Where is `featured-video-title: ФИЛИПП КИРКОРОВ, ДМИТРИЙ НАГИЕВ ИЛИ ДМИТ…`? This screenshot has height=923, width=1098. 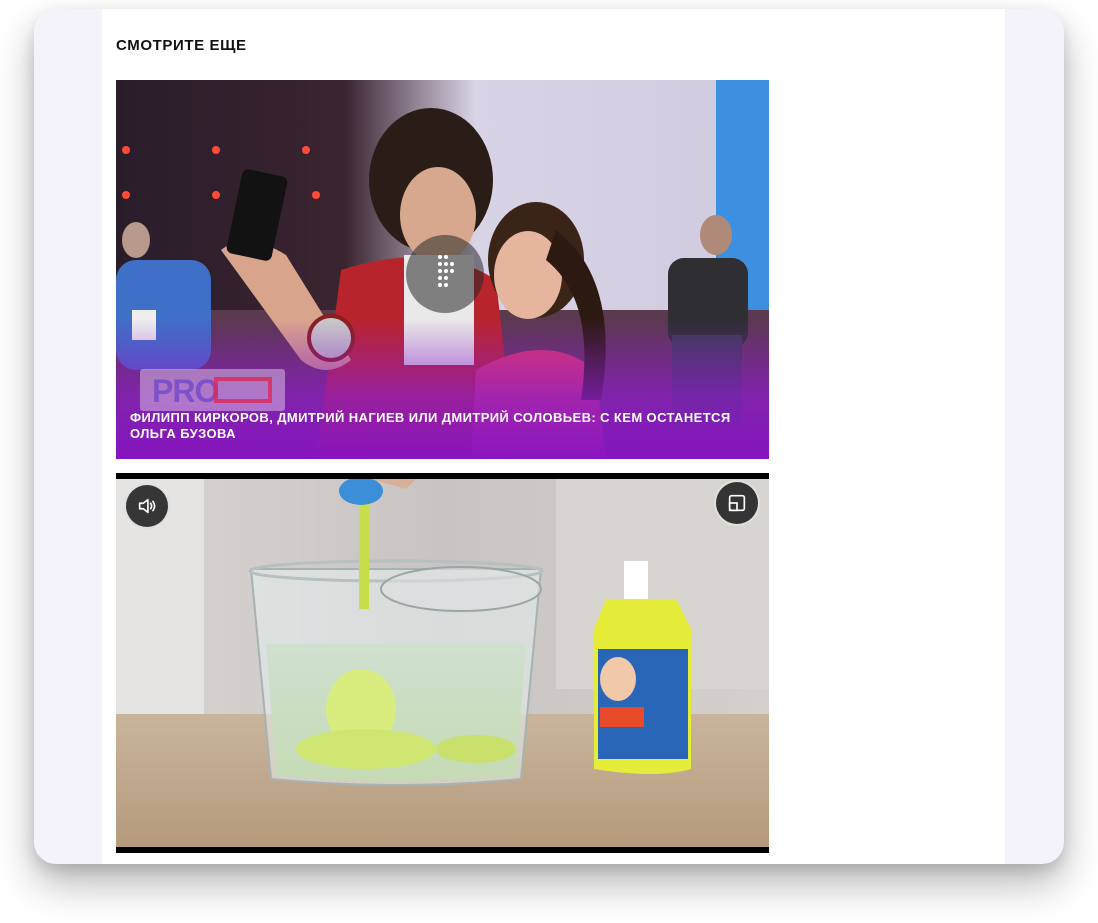
featured-video-title: ФИЛИПП КИРКОРОВ, ДМИТРИЙ НАГИЕВ ИЛИ ДМИТ… is located at coordinates (445, 426).